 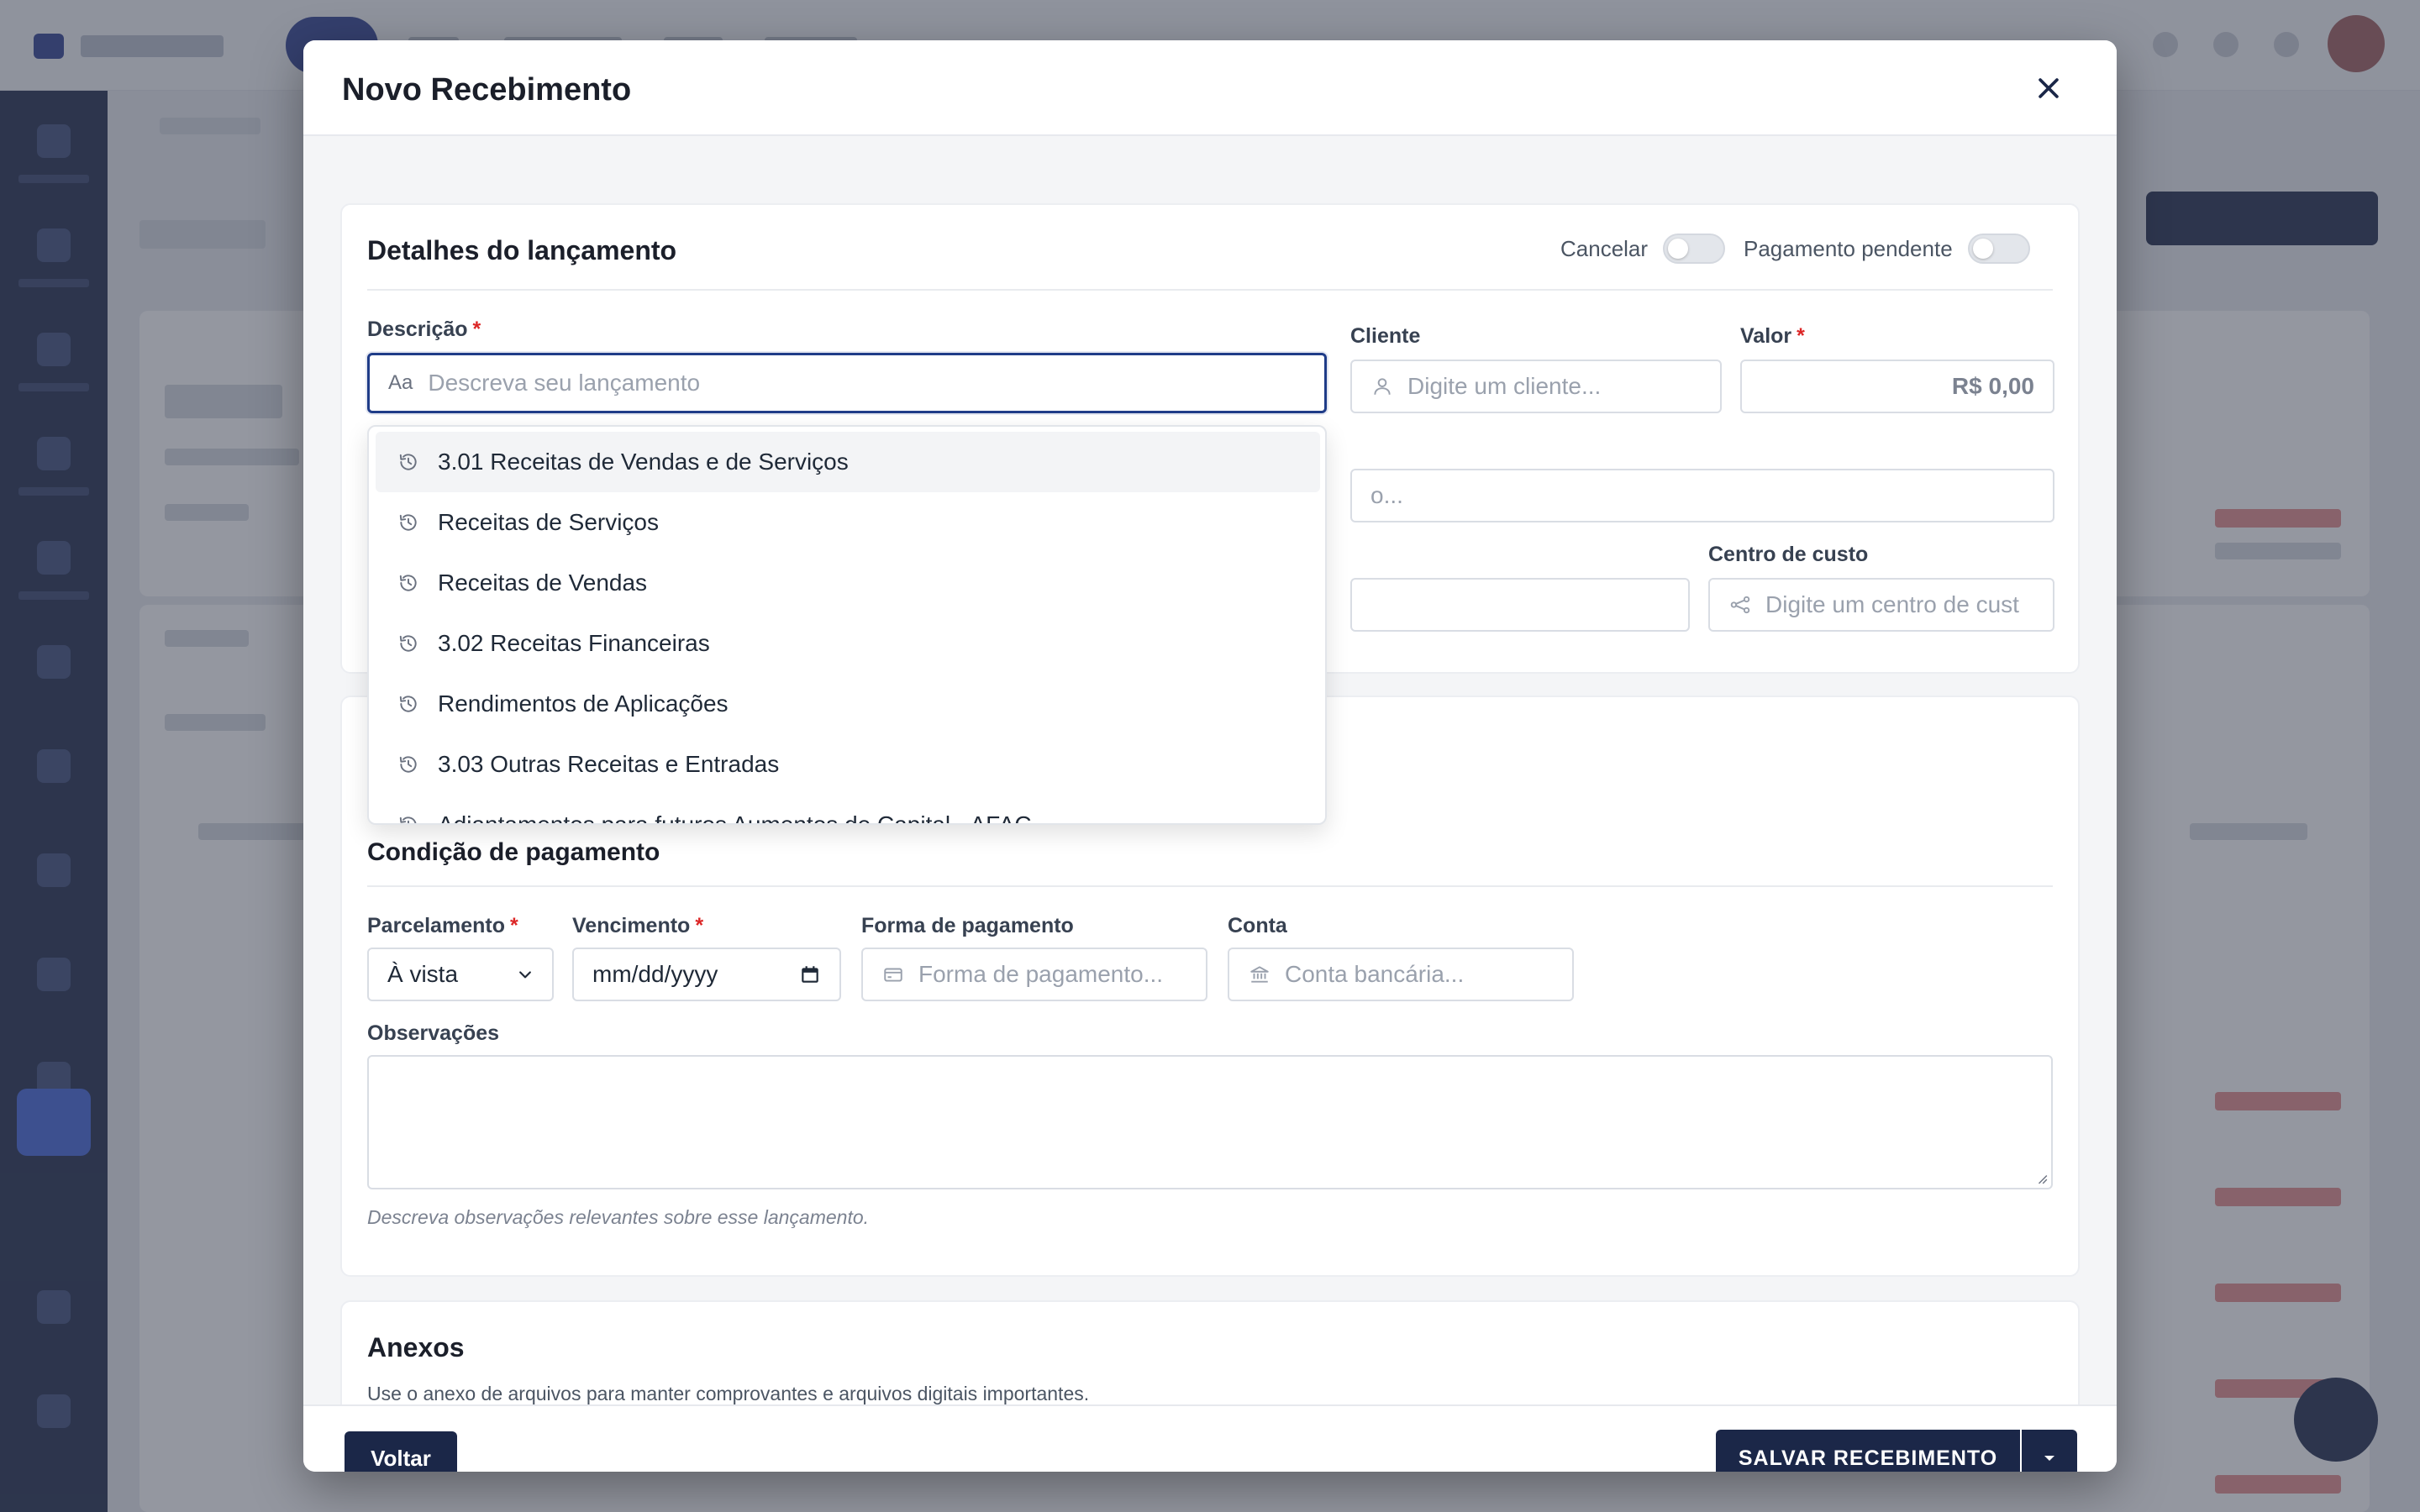 I want to click on installments-label: Parcelamento *, so click(x=442, y=925).